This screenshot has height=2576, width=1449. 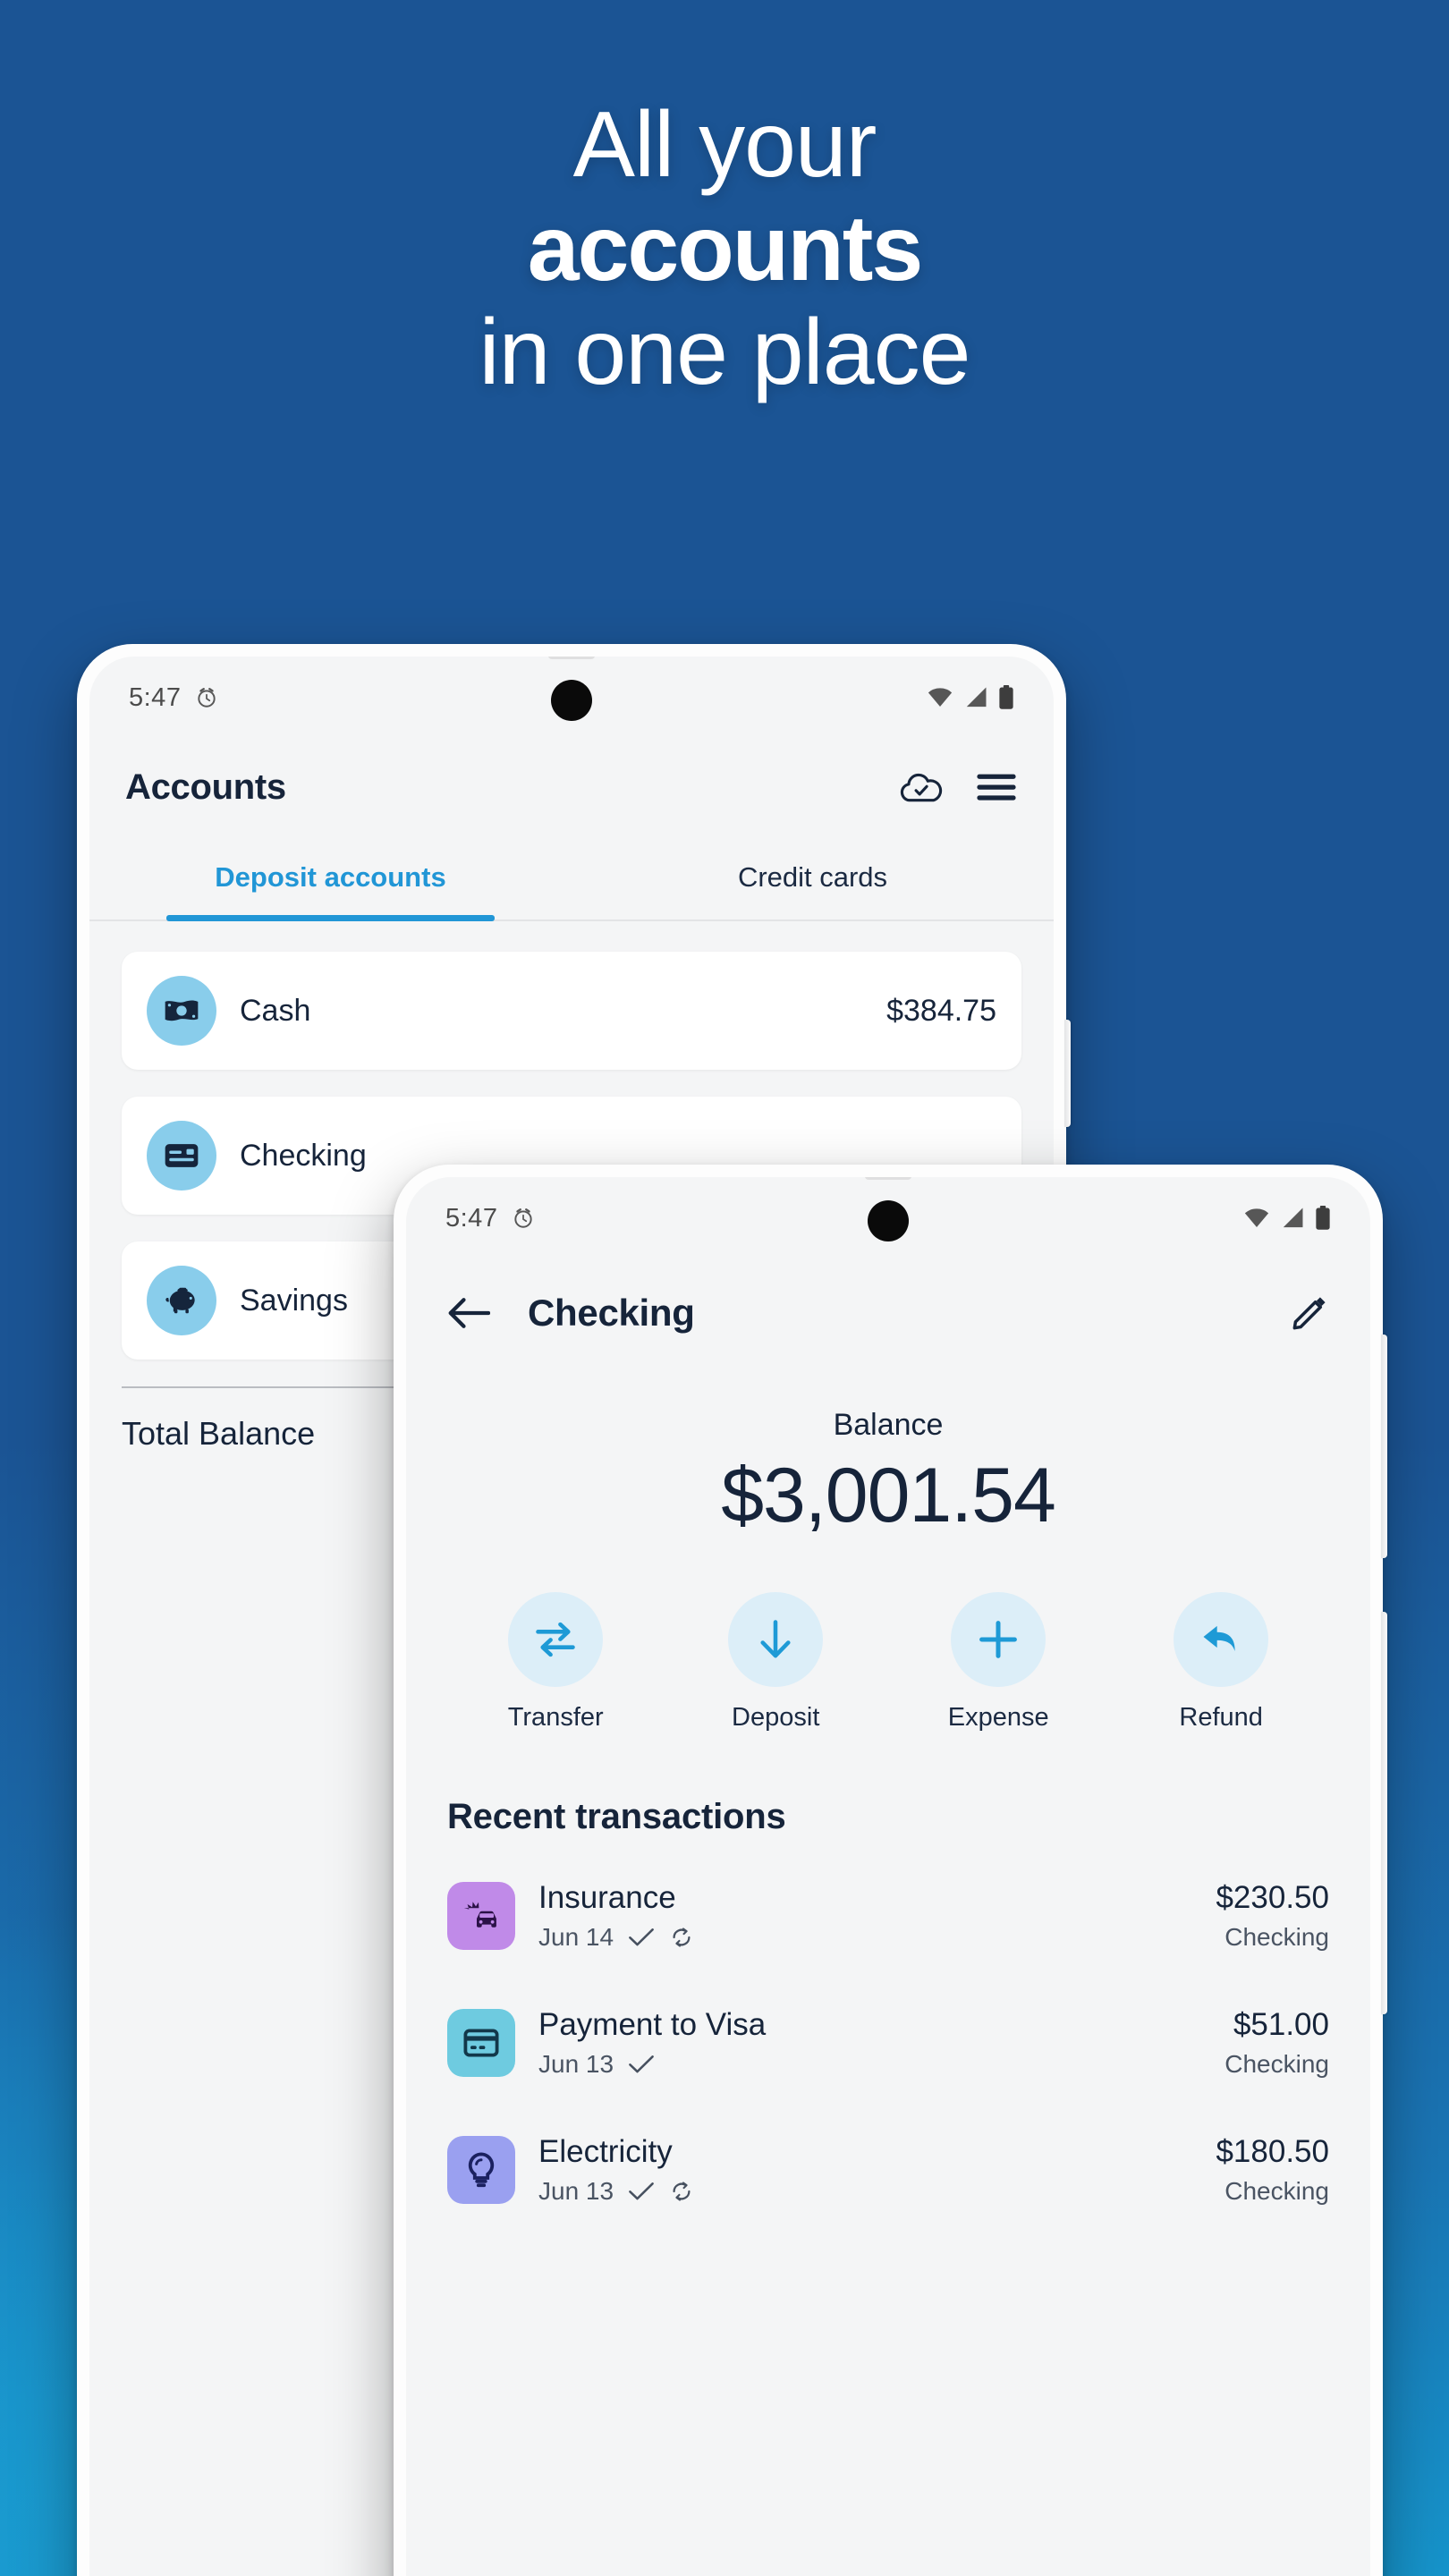 What do you see at coordinates (605, 2151) in the screenshot?
I see `transaction-name: Electricity` at bounding box center [605, 2151].